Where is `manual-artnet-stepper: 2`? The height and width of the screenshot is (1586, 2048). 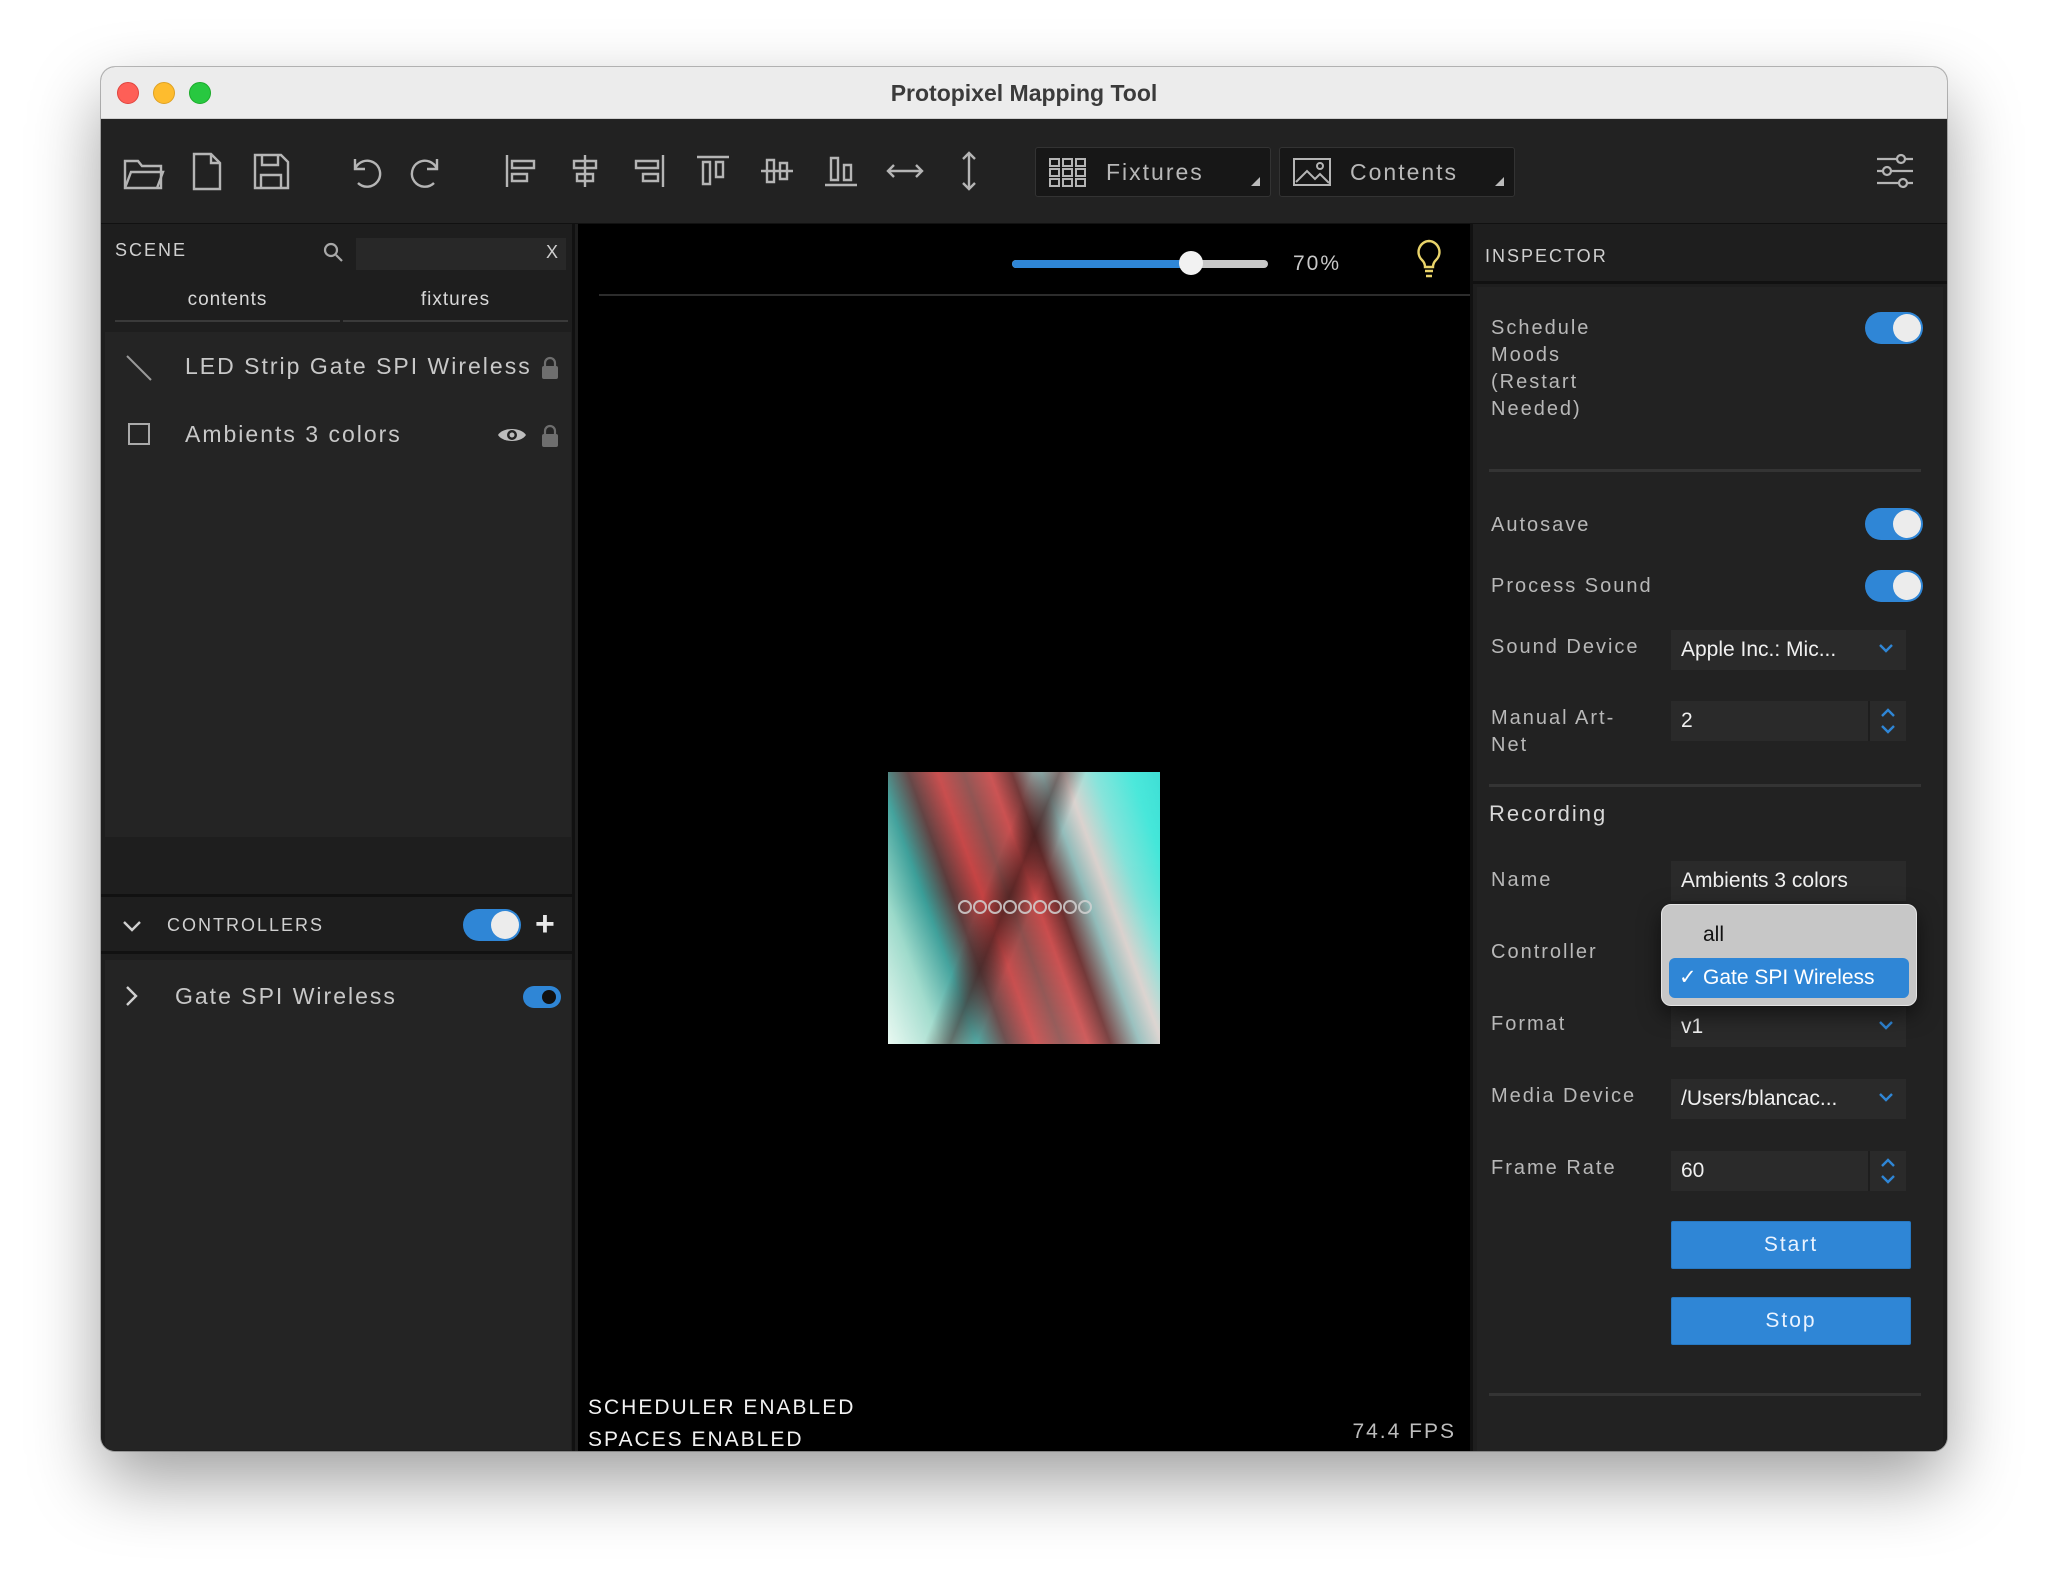
manual-artnet-stepper: 2 is located at coordinates (1788, 721).